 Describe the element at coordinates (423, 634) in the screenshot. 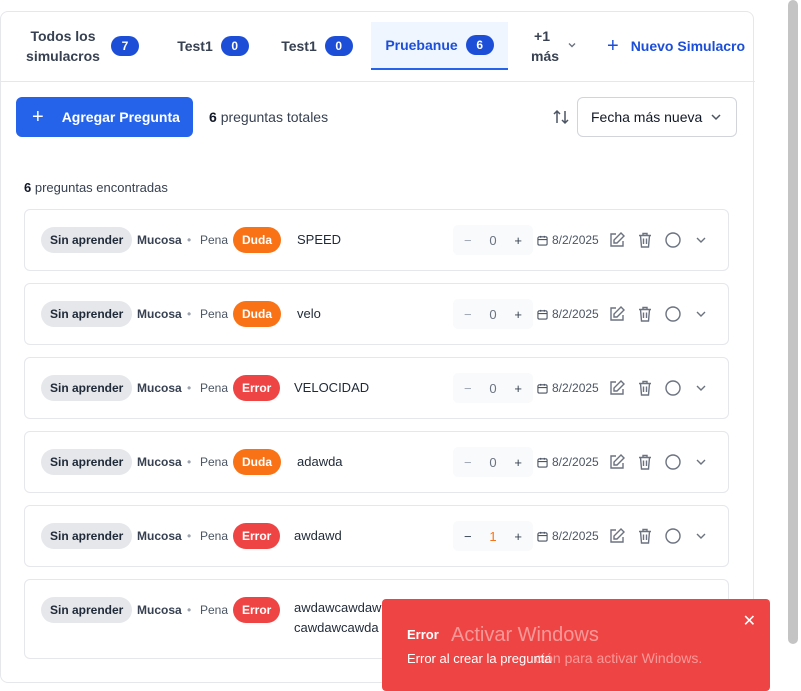

I see `toast-title: Error` at that location.